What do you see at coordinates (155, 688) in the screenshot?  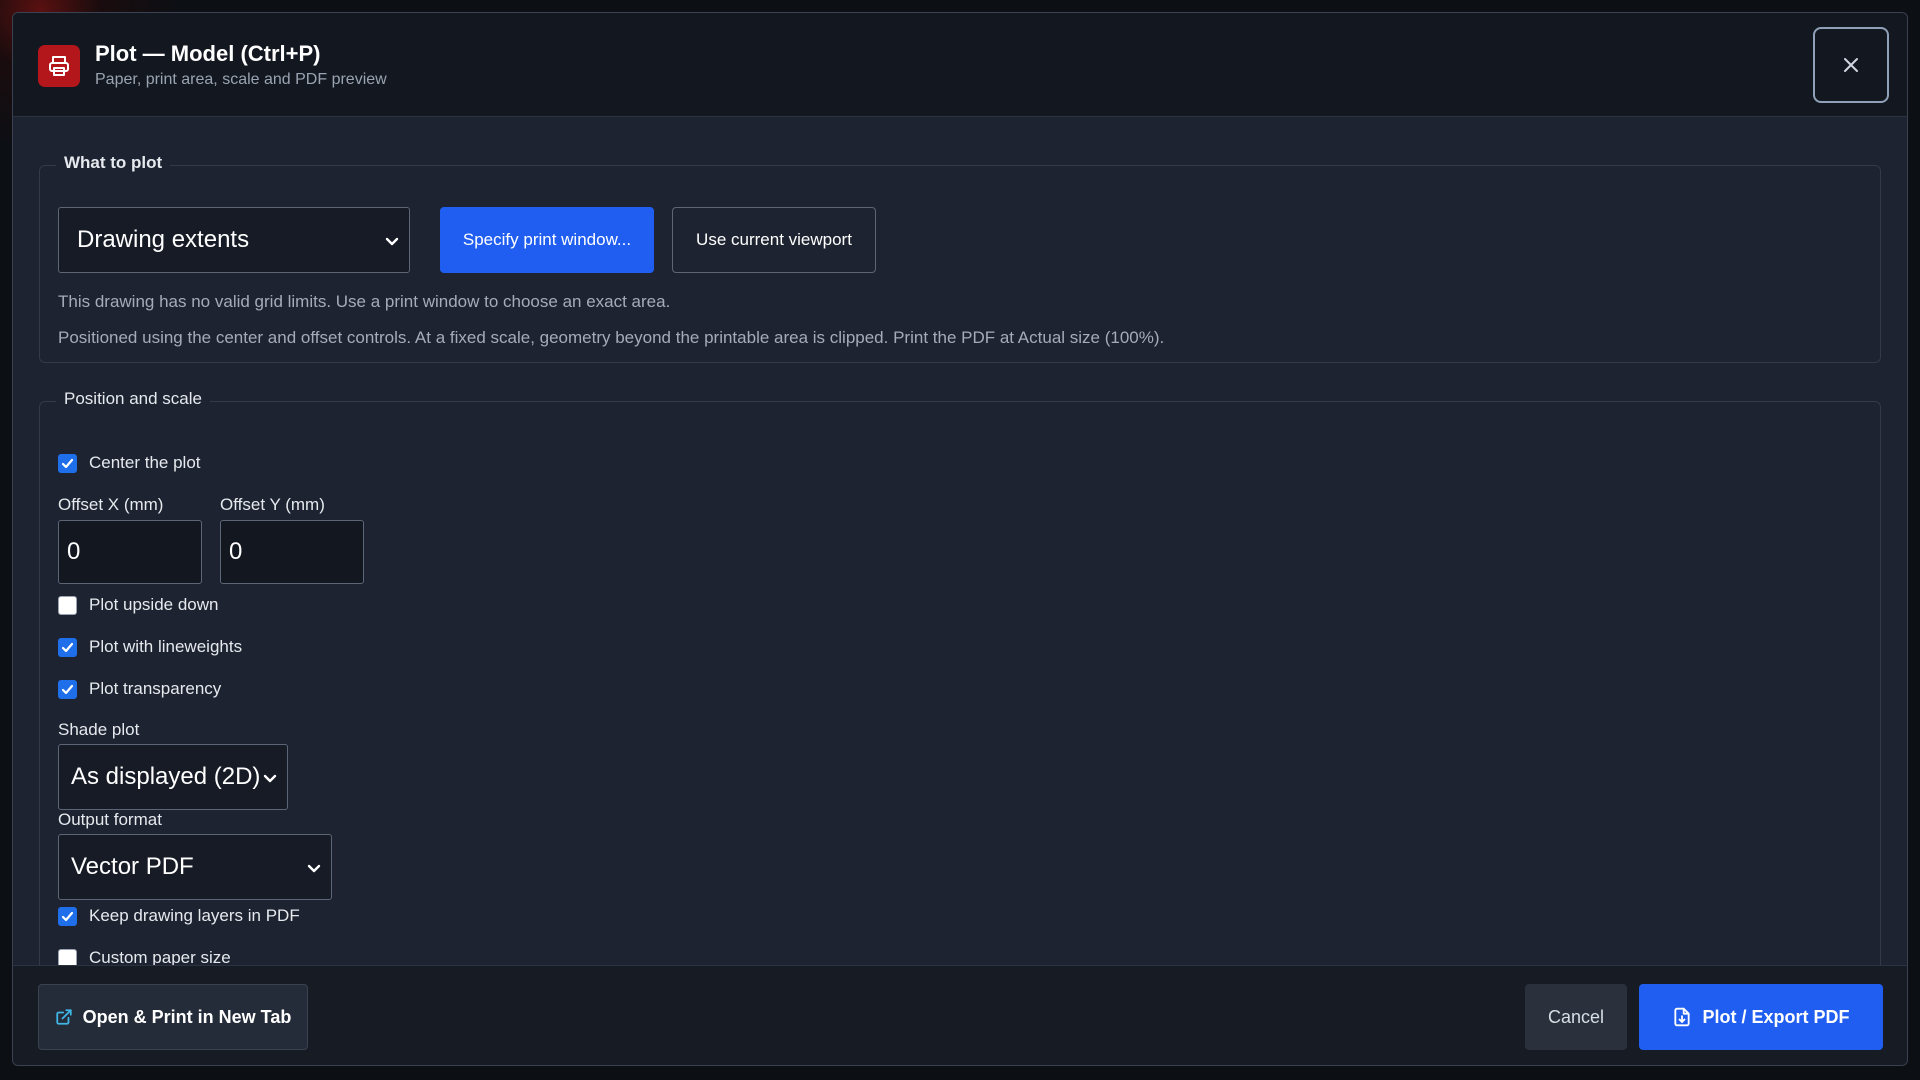 I see `transparency-label: Plot transparency` at bounding box center [155, 688].